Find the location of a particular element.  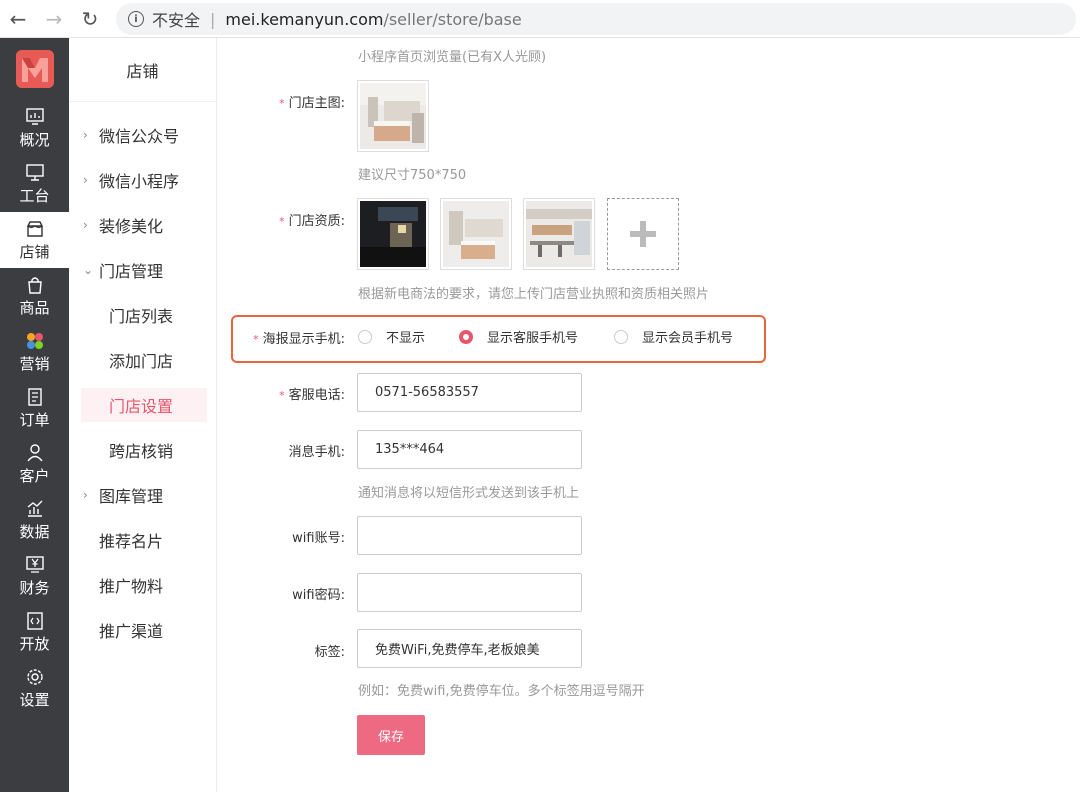

radio-label: 显示客服手机号 is located at coordinates (533, 338).